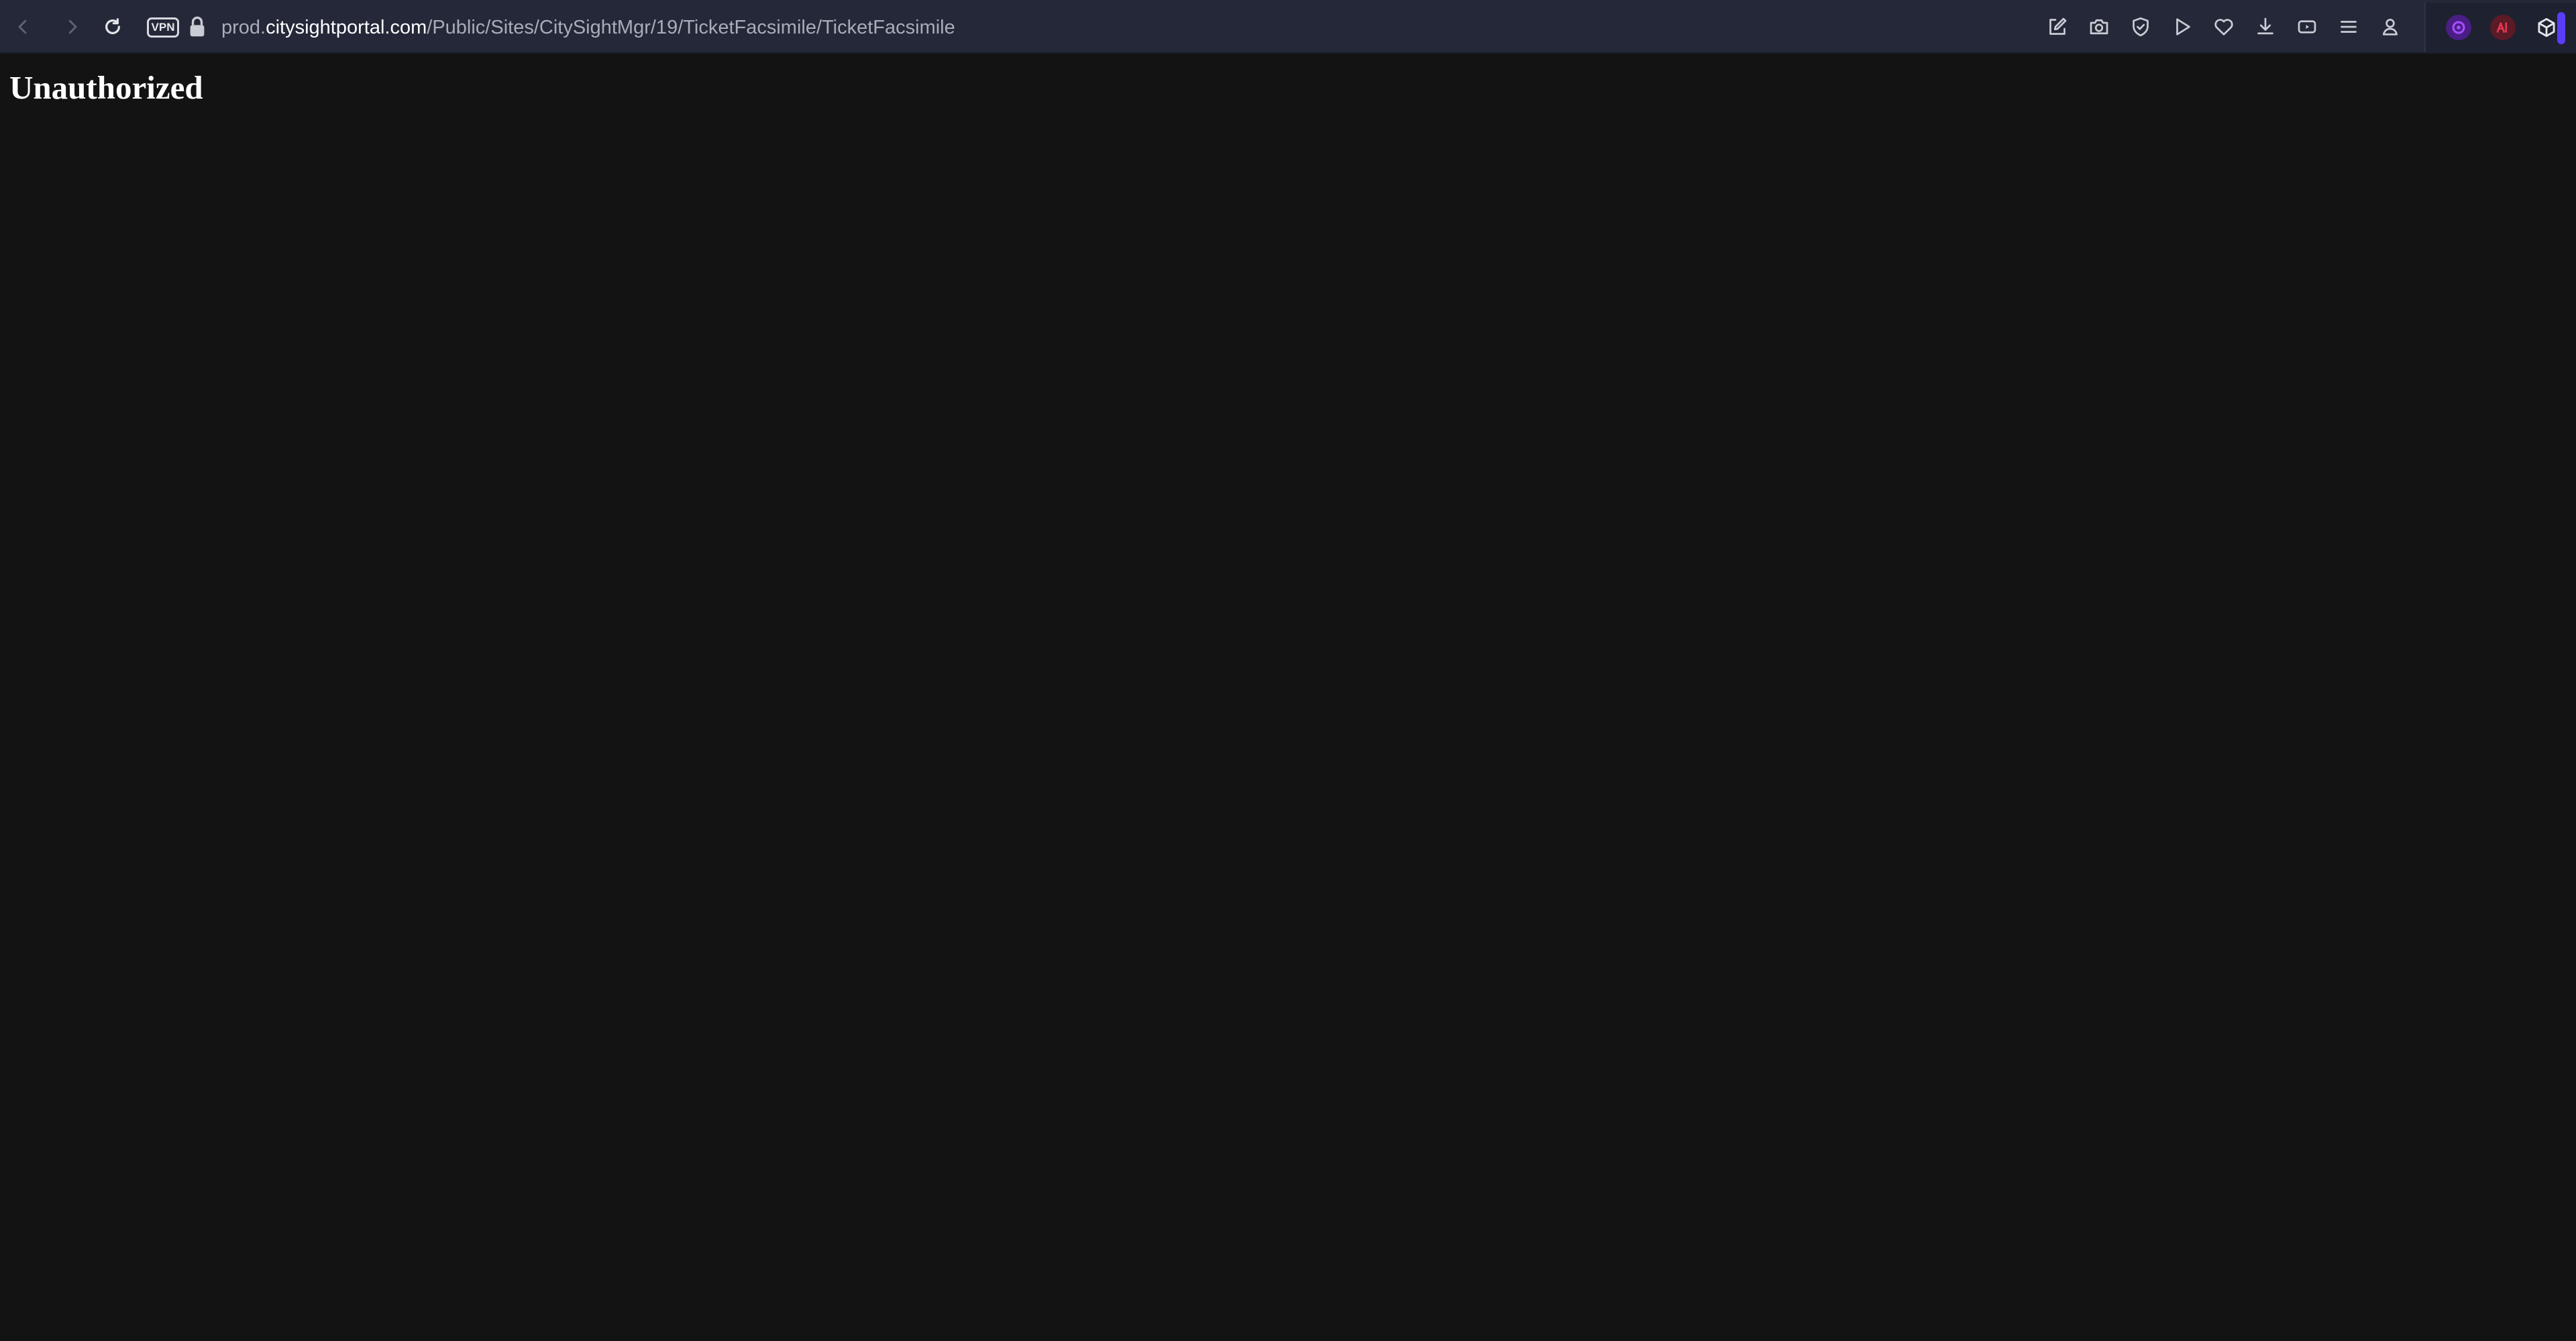 The width and height of the screenshot is (2576, 1341). I want to click on extension-icon, so click(2458, 27).